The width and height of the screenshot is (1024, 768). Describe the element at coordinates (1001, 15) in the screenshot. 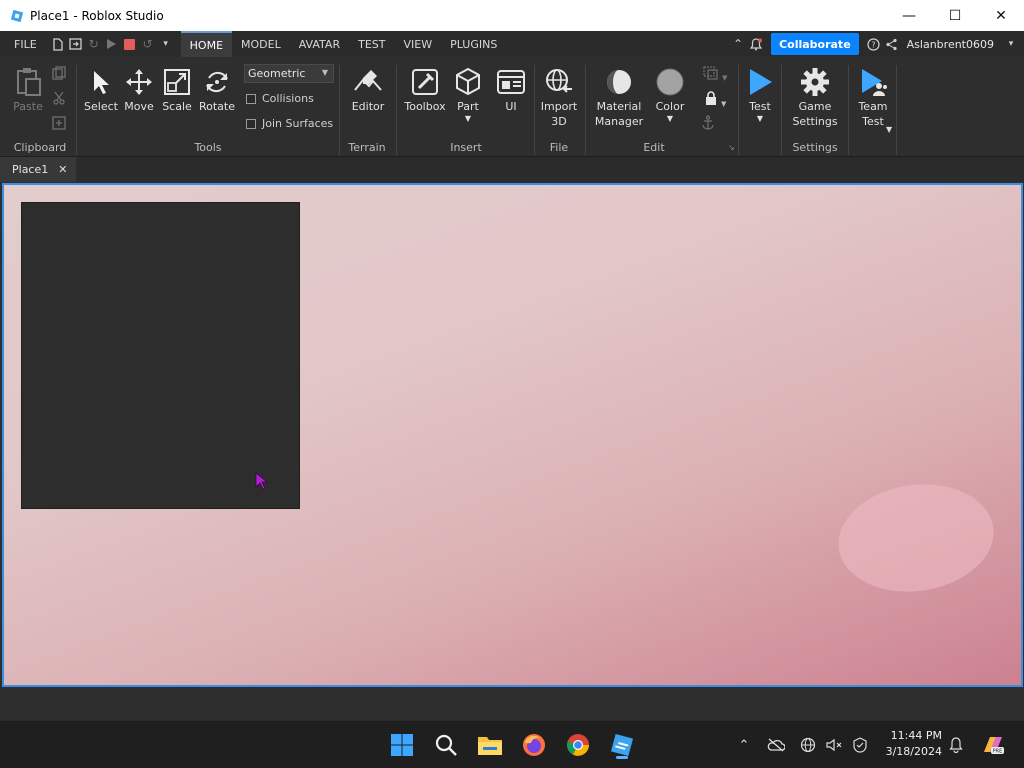

I see `close-button: ✕` at that location.